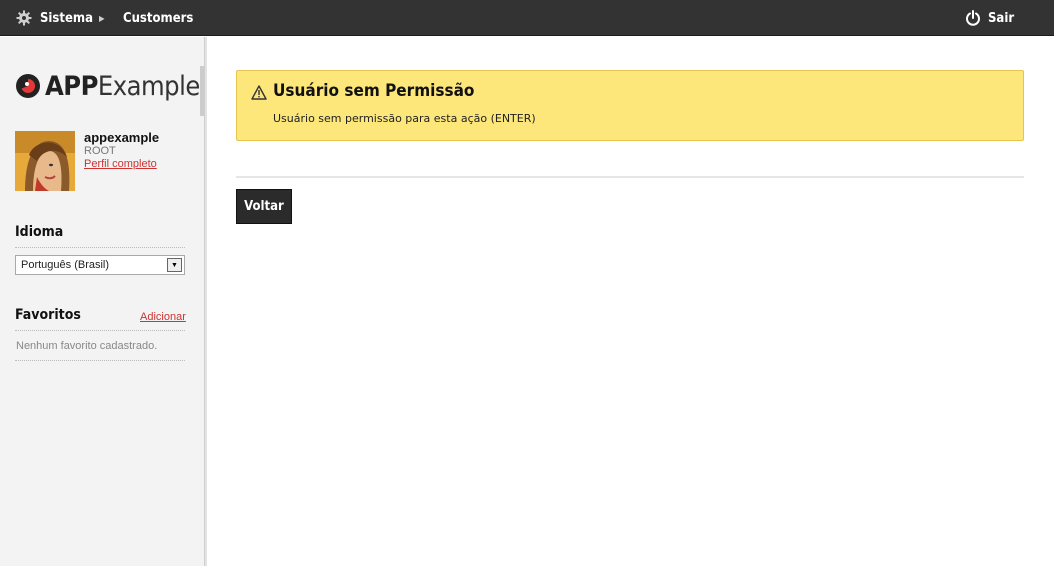 This screenshot has width=1054, height=566. I want to click on avatar, so click(45, 161).